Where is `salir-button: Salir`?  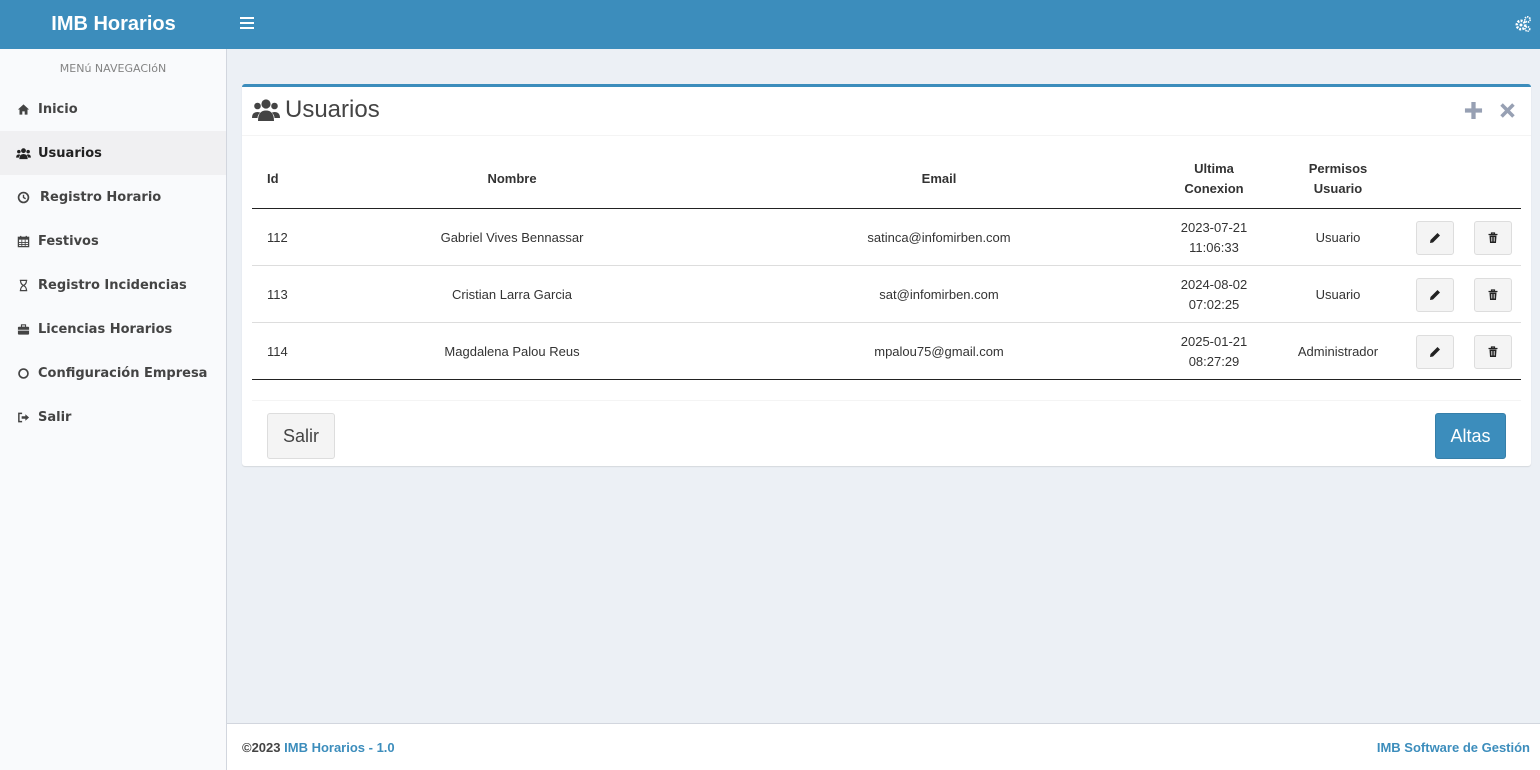
salir-button: Salir is located at coordinates (301, 436).